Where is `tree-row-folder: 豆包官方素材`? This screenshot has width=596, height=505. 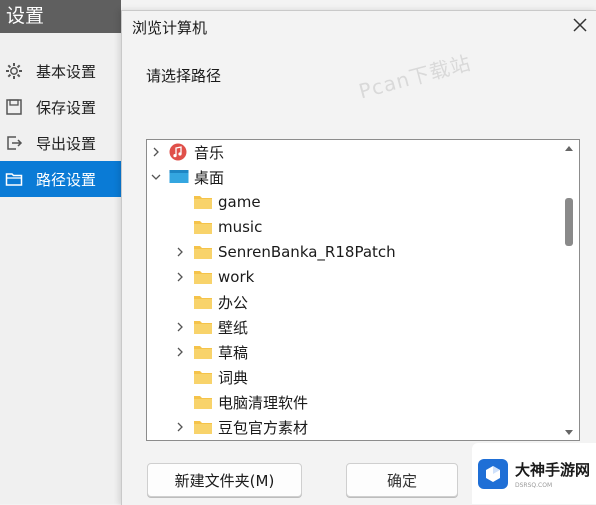 tree-row-folder: 豆包官方素材 is located at coordinates (376, 427).